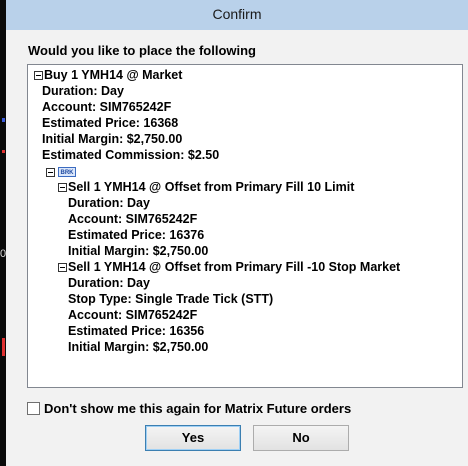  I want to click on prompt-text: Would you like to place the following, so click(142, 50).